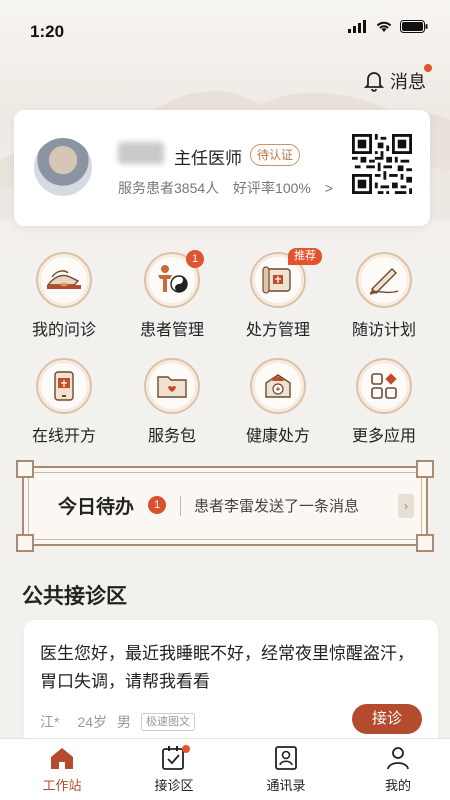 The width and height of the screenshot is (450, 800). I want to click on patient-count: 服务患者3854人, so click(169, 188).